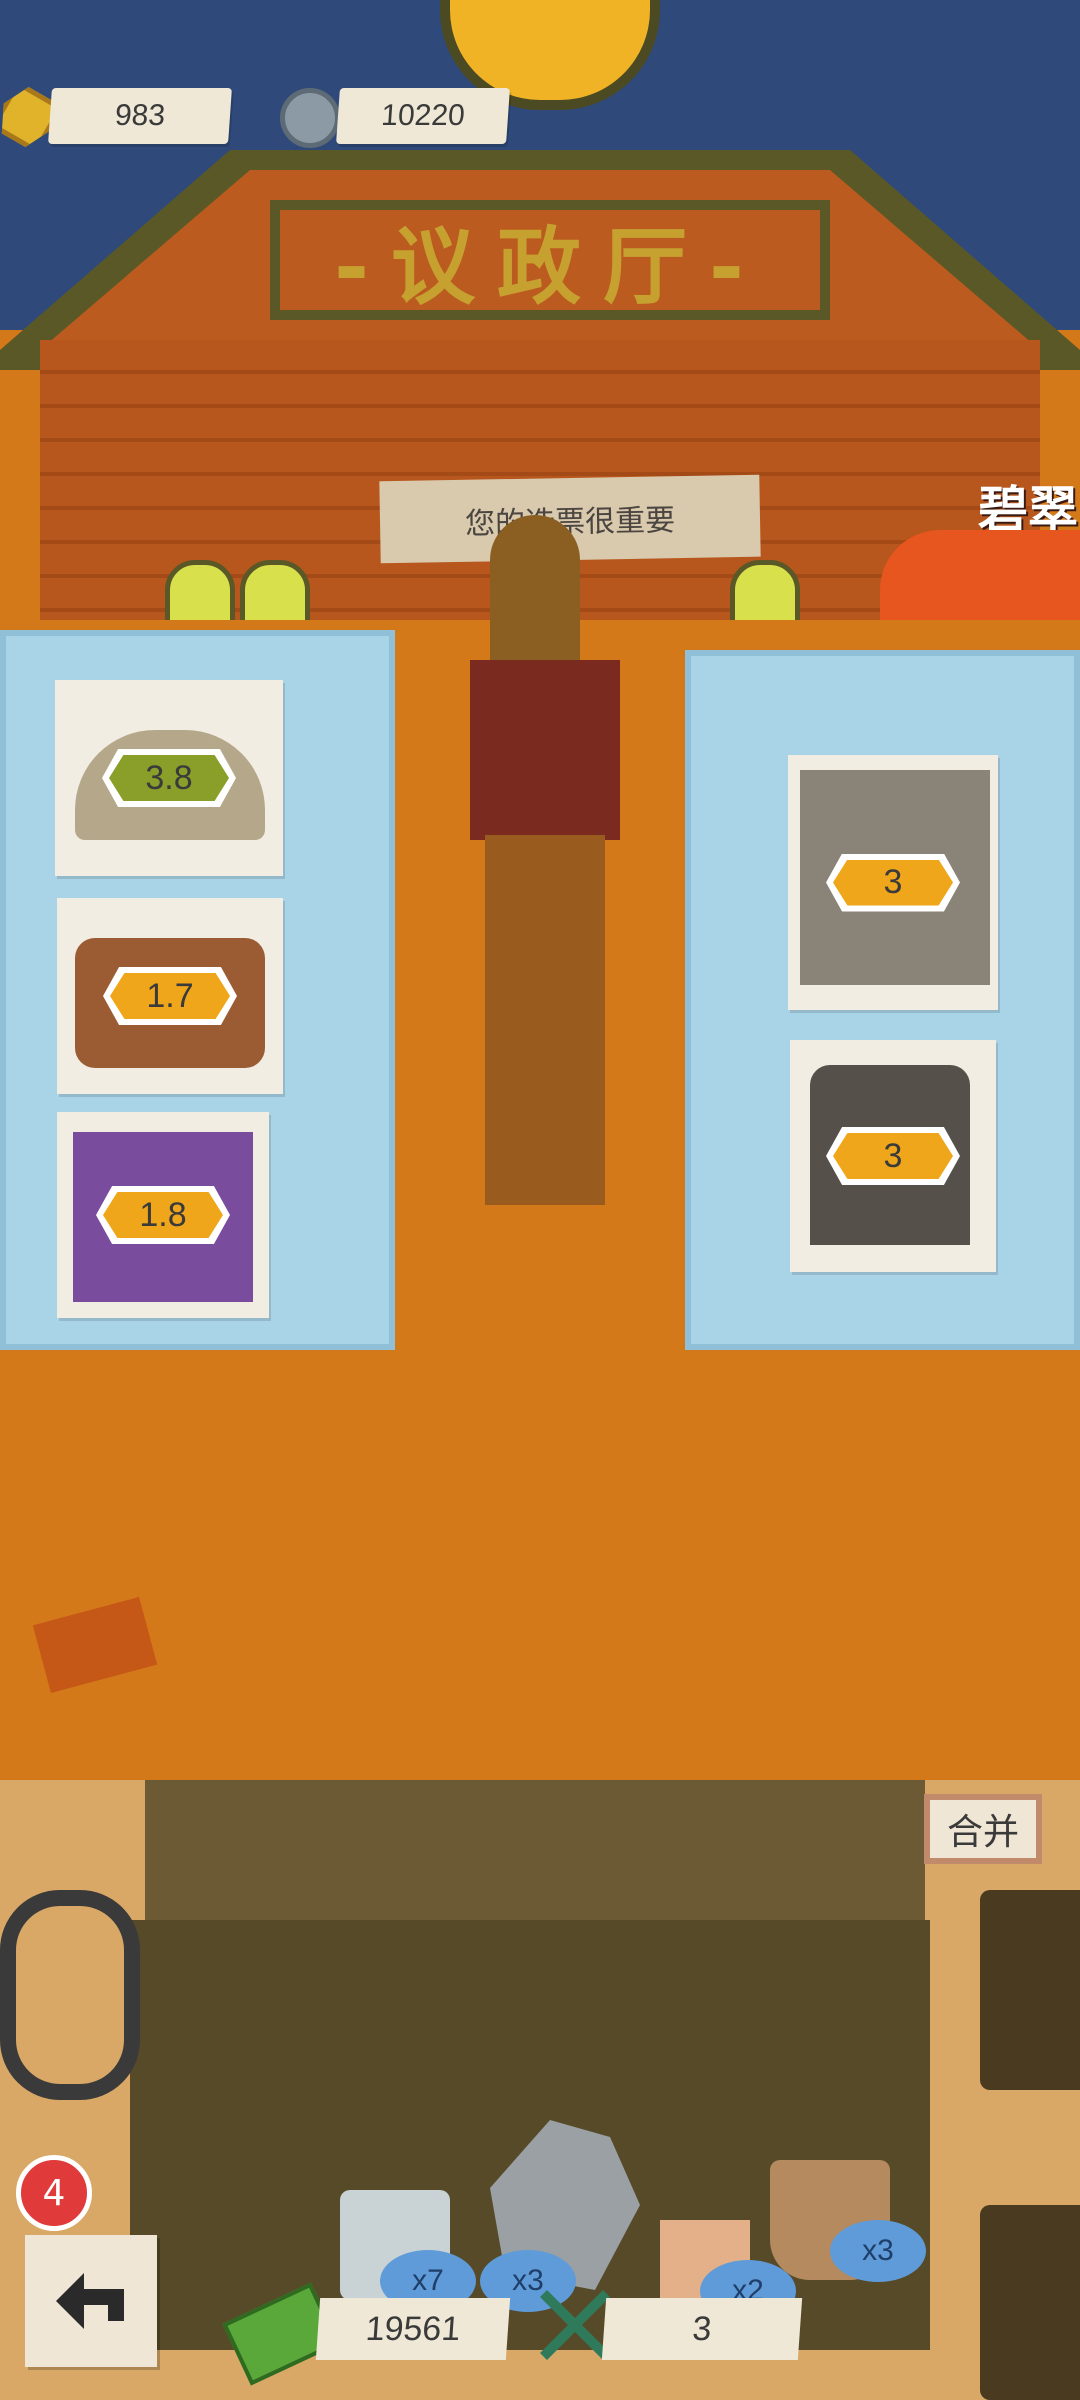  What do you see at coordinates (545, 750) in the screenshot?
I see `character-torso` at bounding box center [545, 750].